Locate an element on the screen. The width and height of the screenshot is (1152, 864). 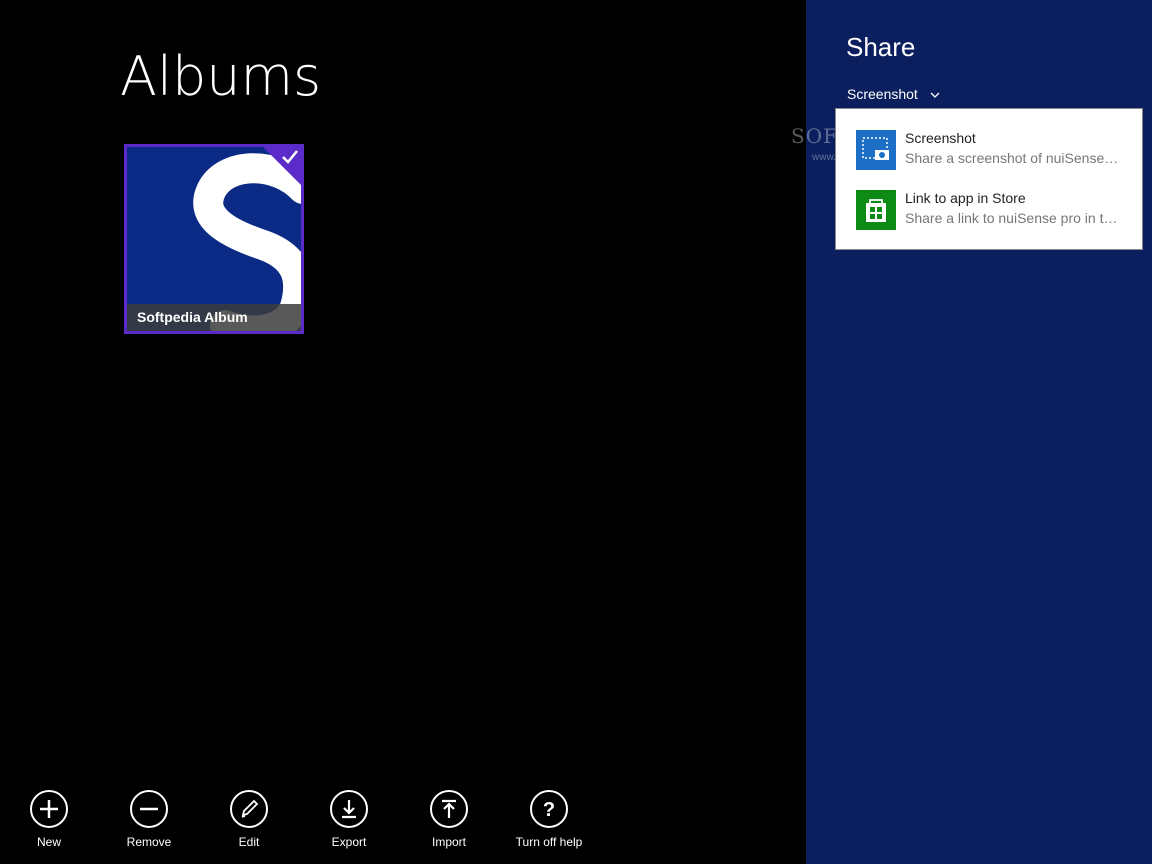
share-type-dropdown: Screenshot is located at coordinates (893, 94).